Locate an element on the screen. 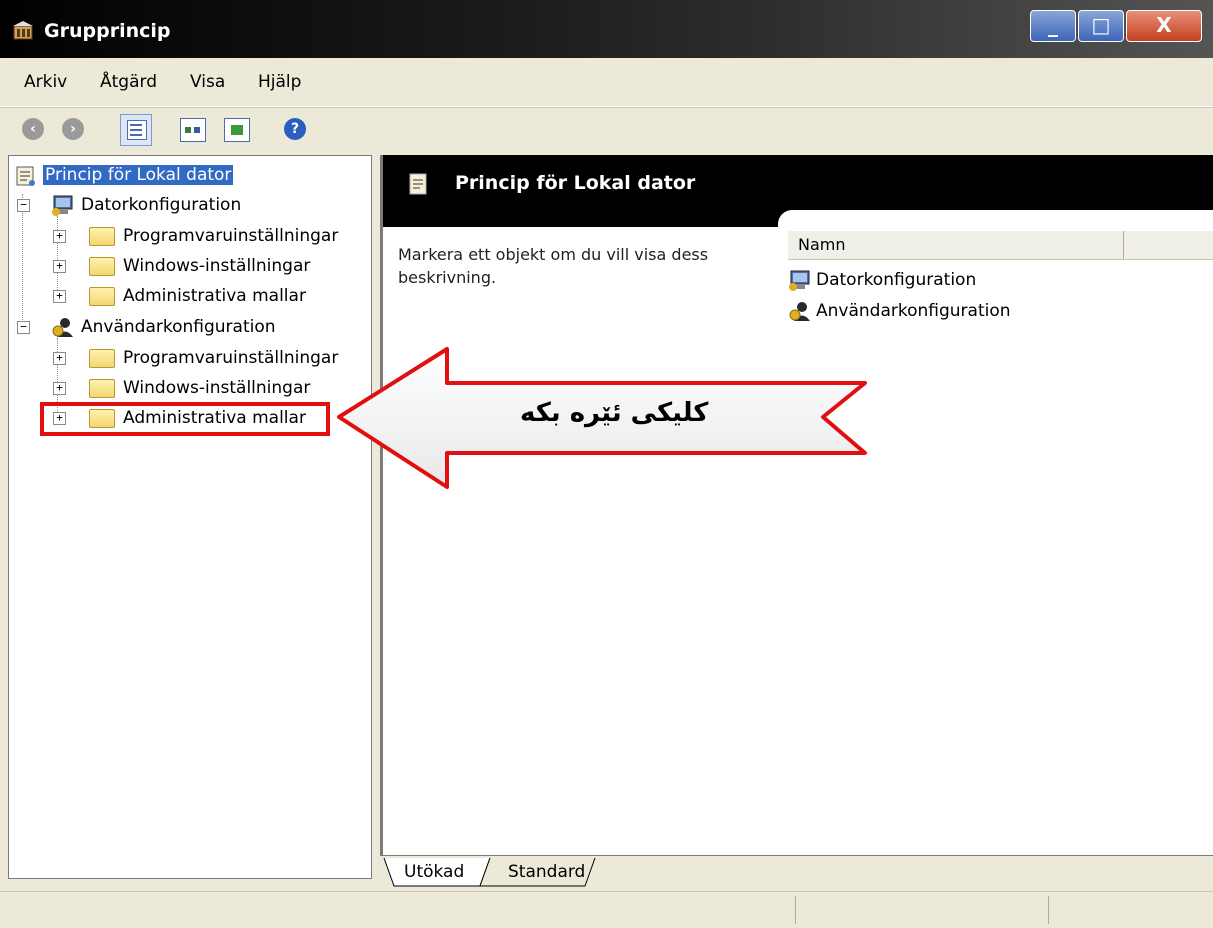 The height and width of the screenshot is (928, 1213). tree-item-user-config: − Användarkonfiguration is located at coordinates (188, 327).